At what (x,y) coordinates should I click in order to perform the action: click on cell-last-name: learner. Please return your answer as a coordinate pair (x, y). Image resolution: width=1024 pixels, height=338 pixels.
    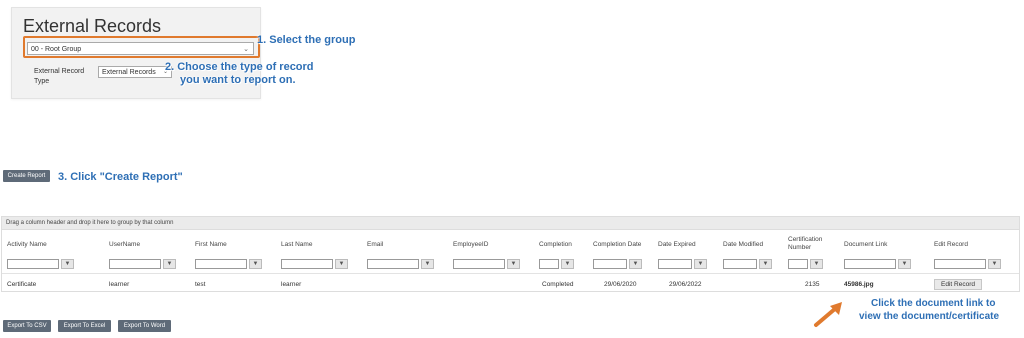
    Looking at the image, I should click on (291, 284).